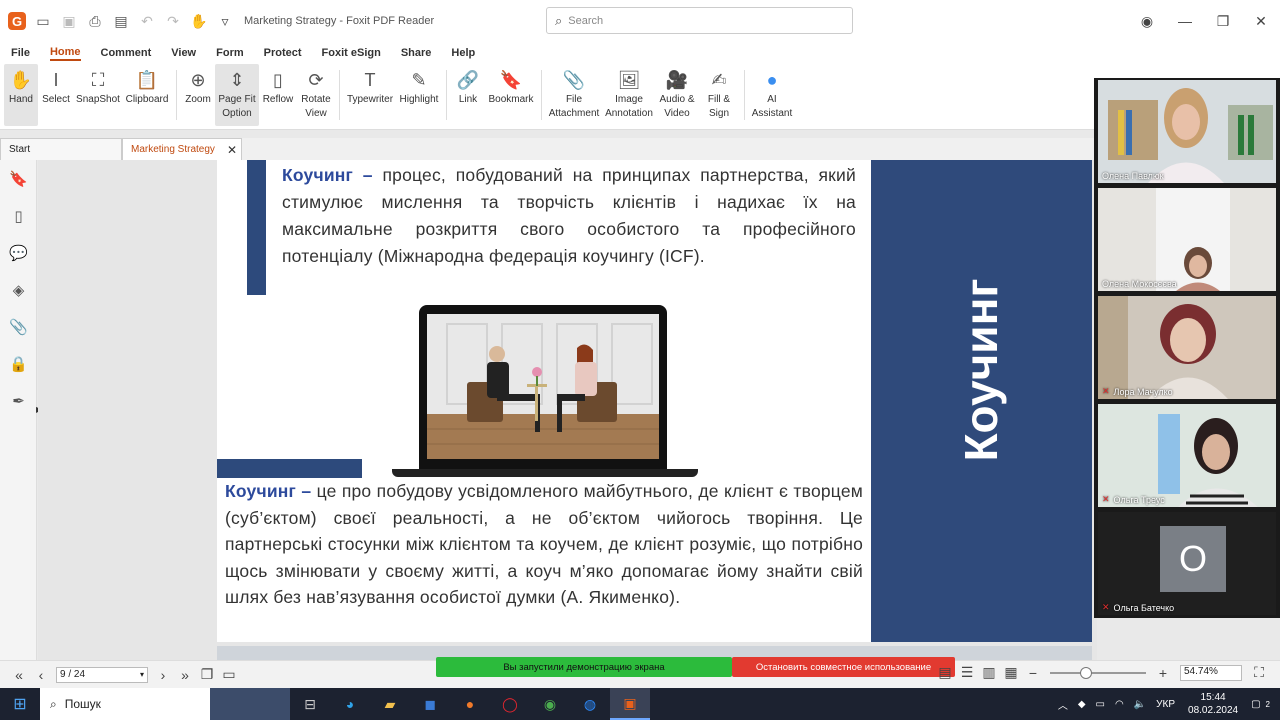 This screenshot has width=1280, height=720. What do you see at coordinates (1187, 347) in the screenshot?
I see `participant-tile: ✕ Лора Мачулко` at bounding box center [1187, 347].